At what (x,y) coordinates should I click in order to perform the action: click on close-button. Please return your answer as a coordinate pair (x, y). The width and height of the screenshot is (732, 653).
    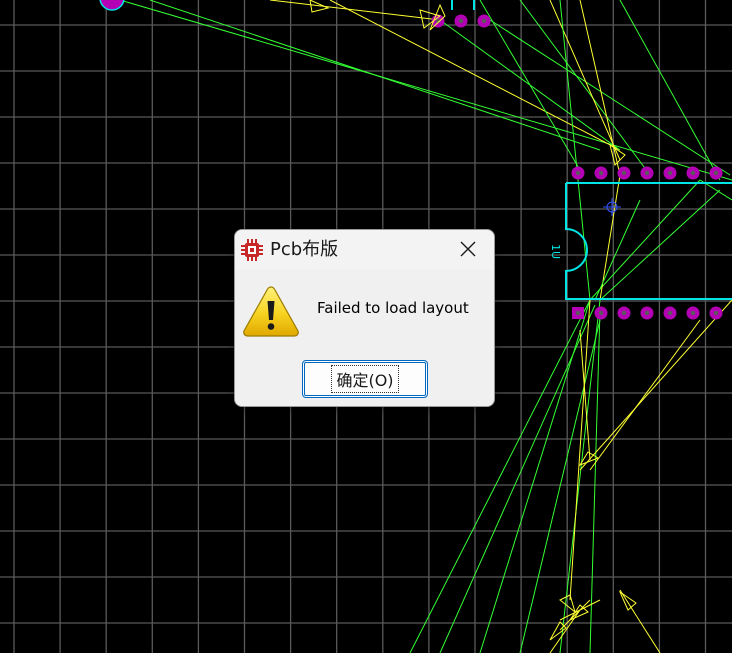
    Looking at the image, I should click on (468, 249).